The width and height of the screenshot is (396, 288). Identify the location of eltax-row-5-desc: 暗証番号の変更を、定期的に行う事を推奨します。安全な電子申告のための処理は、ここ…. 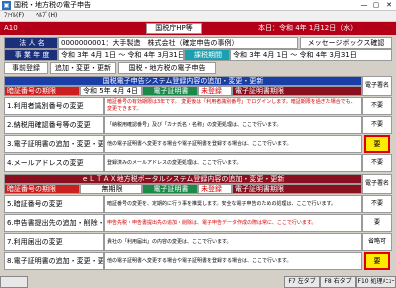
(233, 204).